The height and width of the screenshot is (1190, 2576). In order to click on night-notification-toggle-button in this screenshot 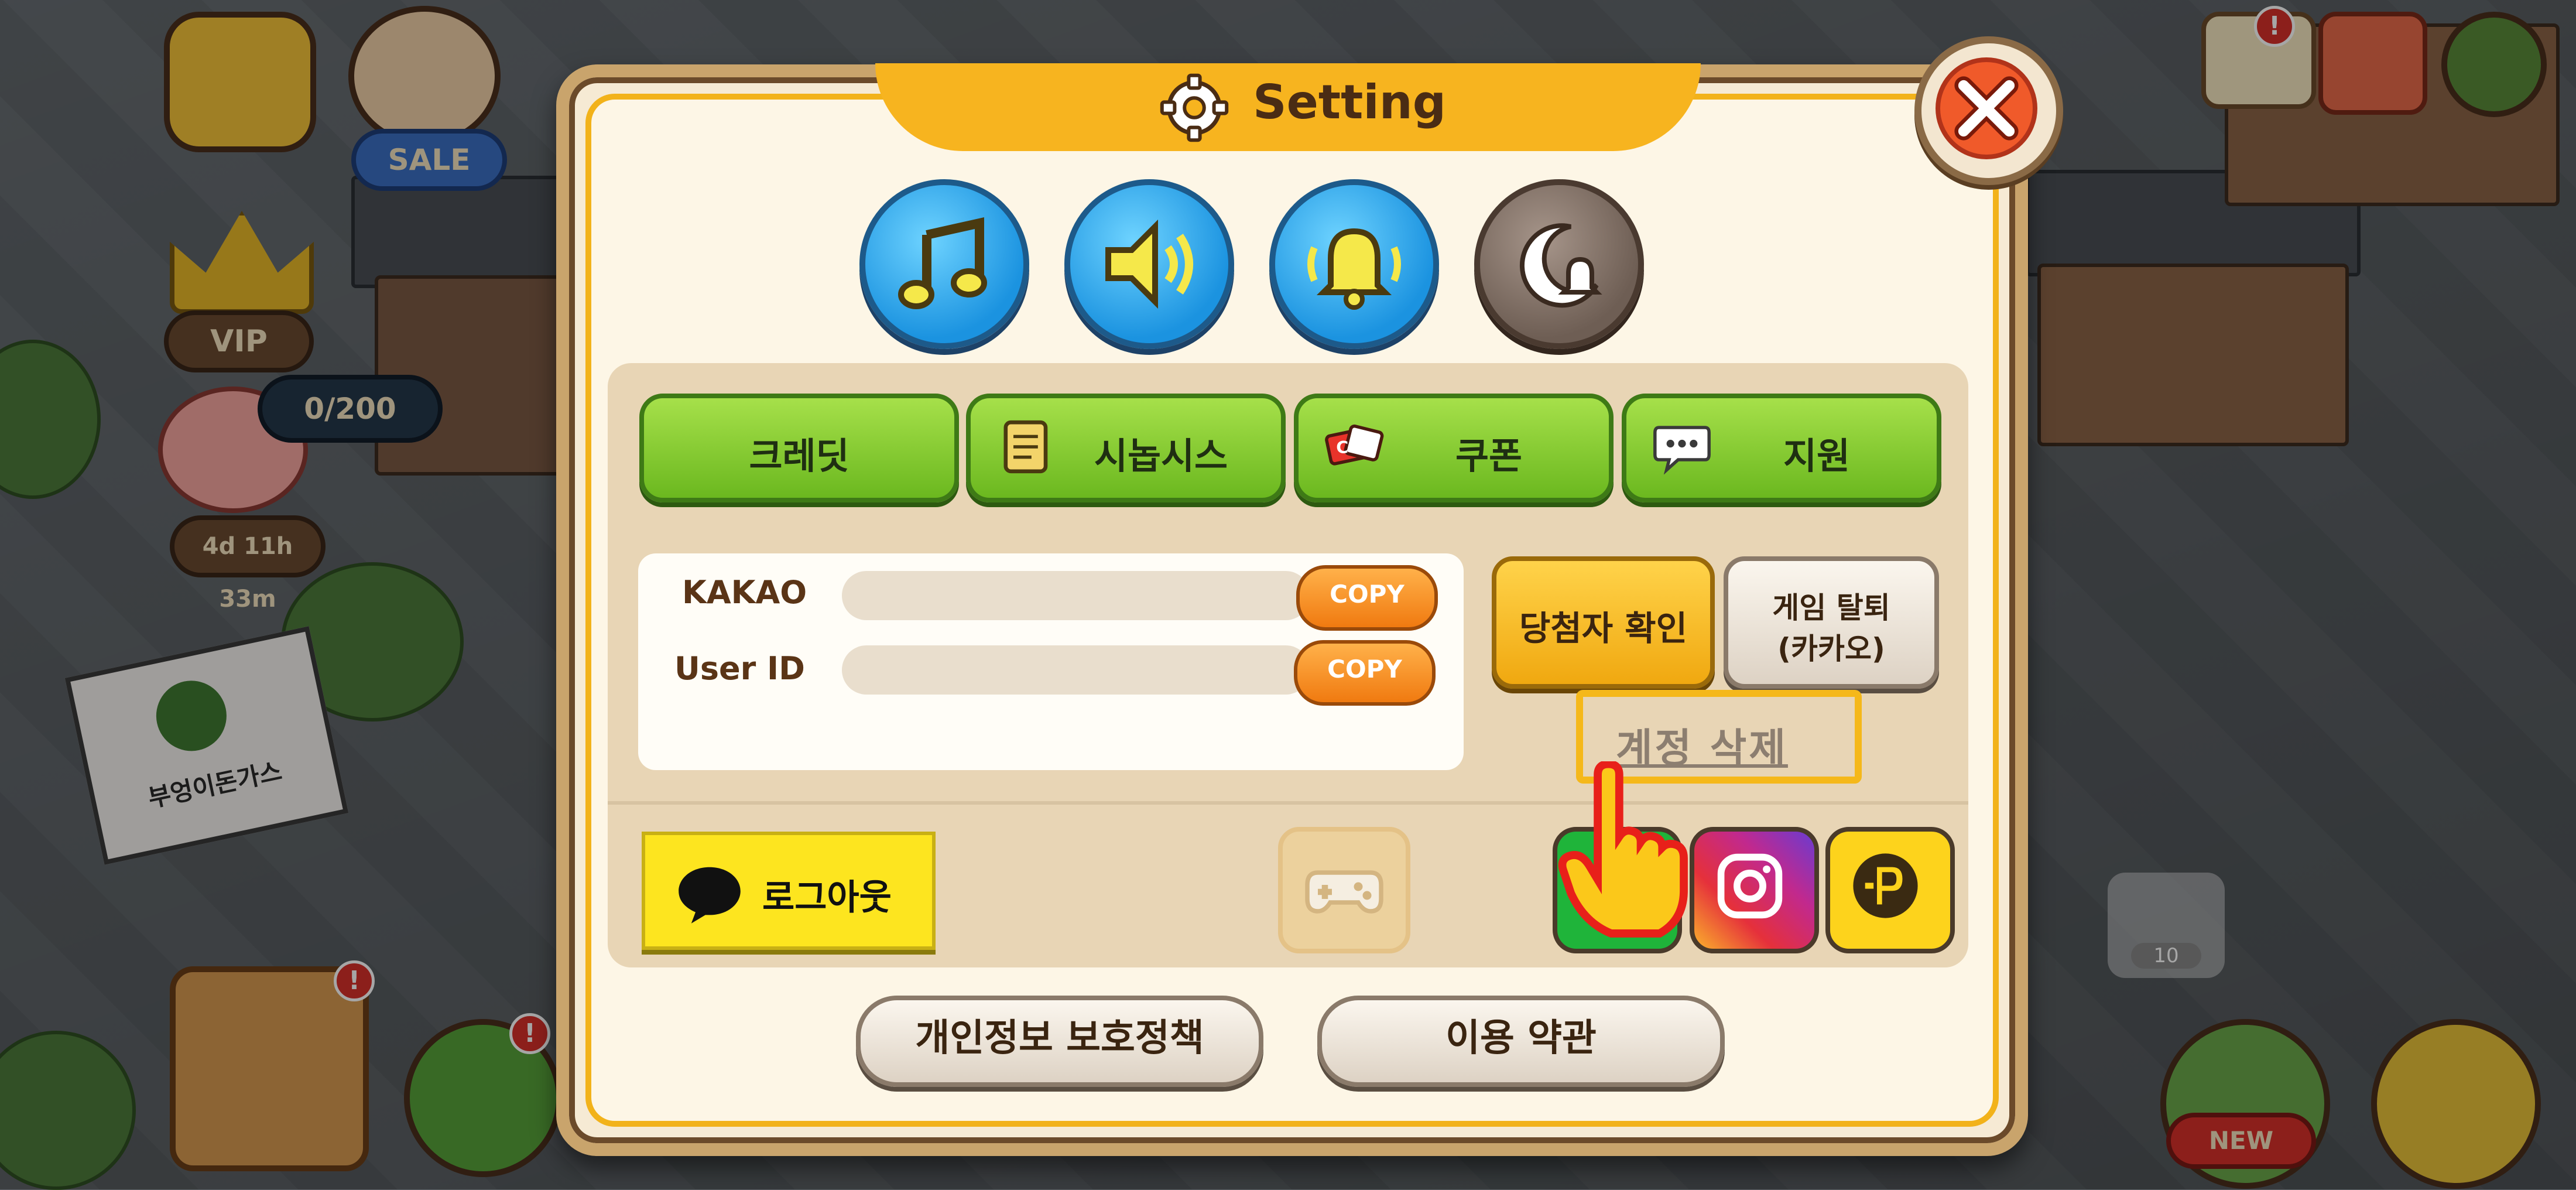, I will do `click(1559, 264)`.